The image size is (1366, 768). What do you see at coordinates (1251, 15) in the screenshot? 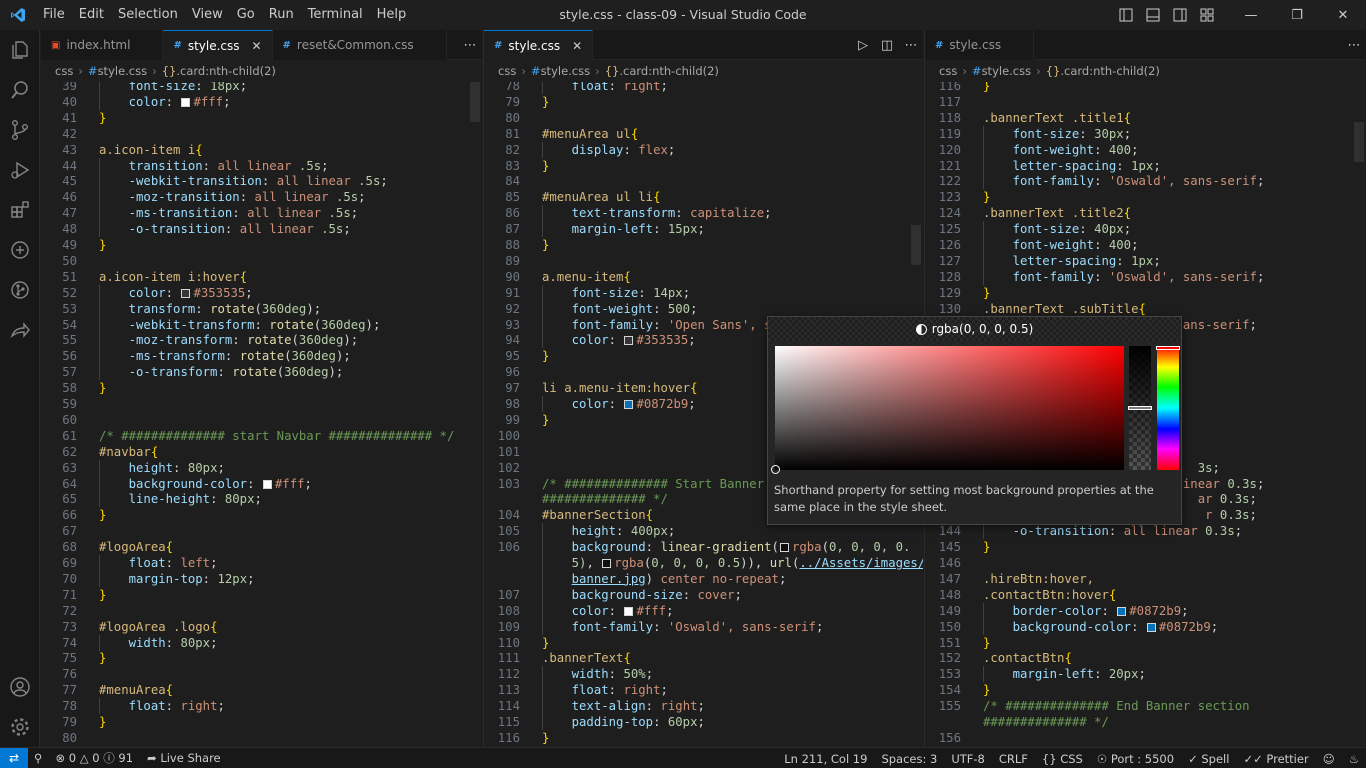
I see `minimize-icon: —` at bounding box center [1251, 15].